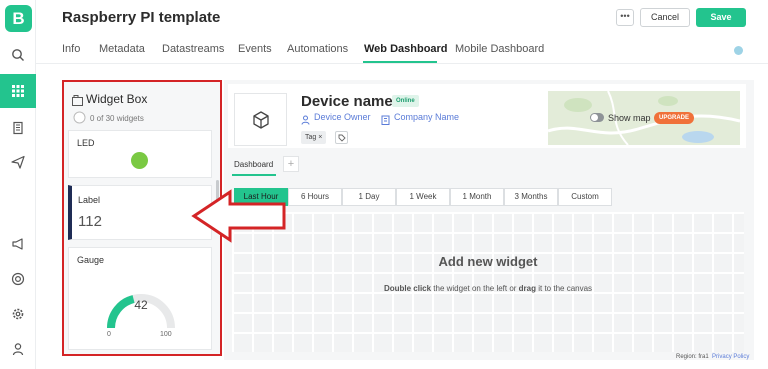  What do you see at coordinates (18, 279) in the screenshot?
I see `lifebuoy-icon` at bounding box center [18, 279].